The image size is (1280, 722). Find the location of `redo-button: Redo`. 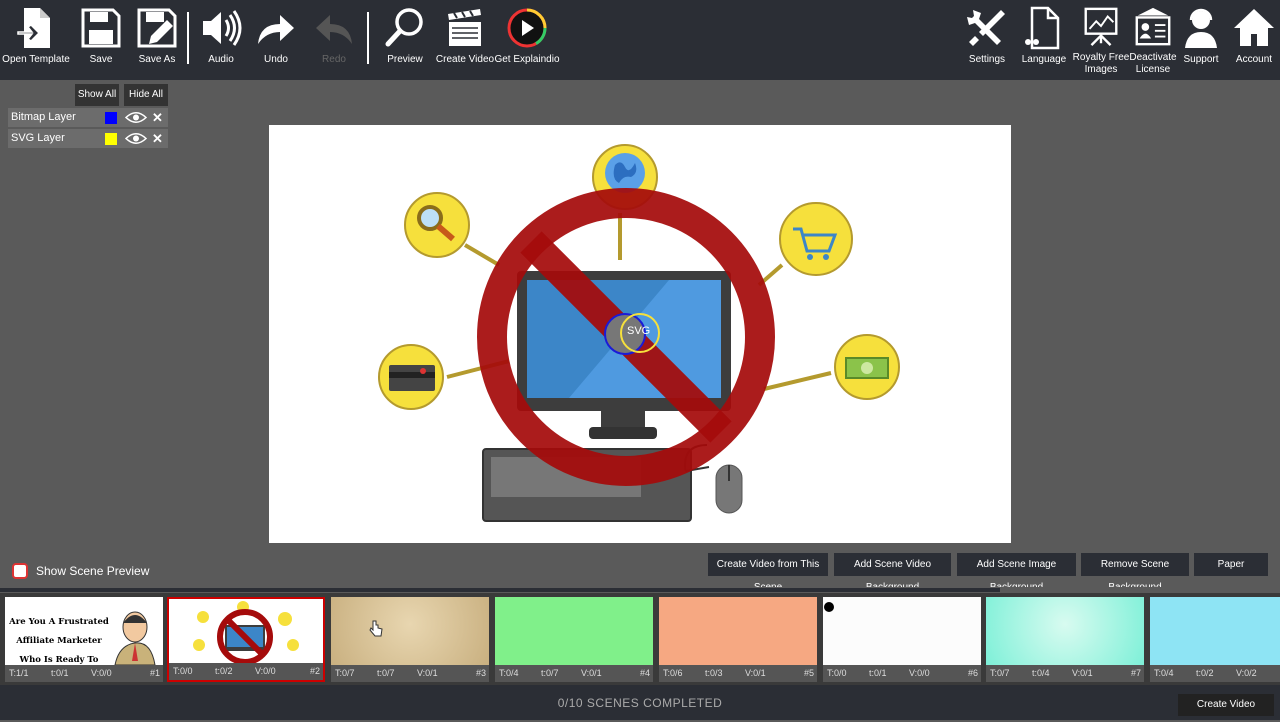

redo-button: Redo is located at coordinates (334, 41).